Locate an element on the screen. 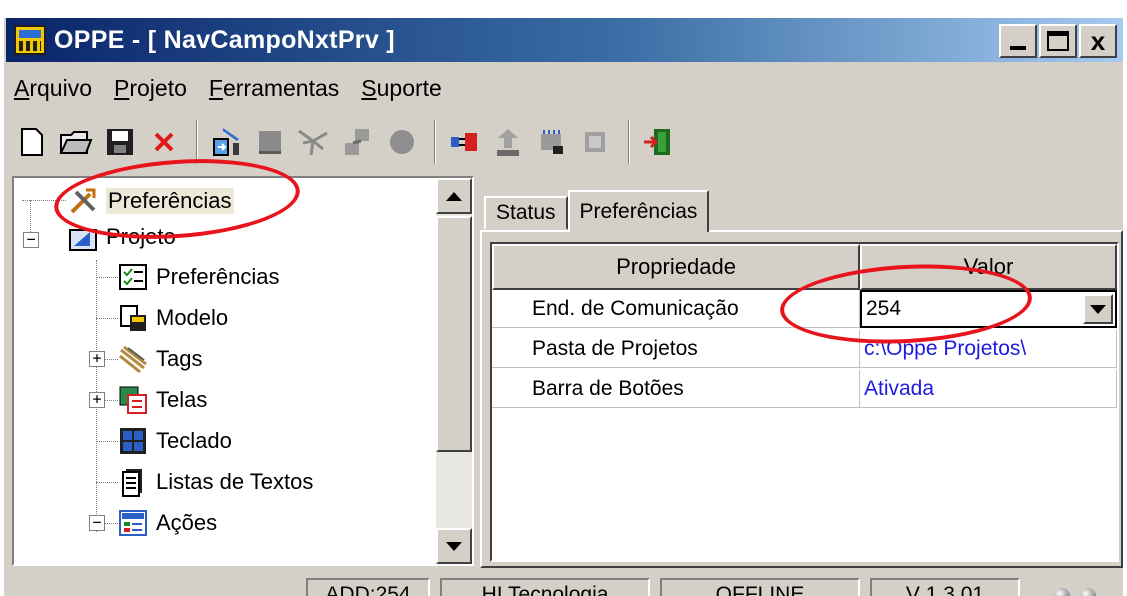 This screenshot has height=596, width=1127. menu-projeto: Projeto is located at coordinates (150, 88).